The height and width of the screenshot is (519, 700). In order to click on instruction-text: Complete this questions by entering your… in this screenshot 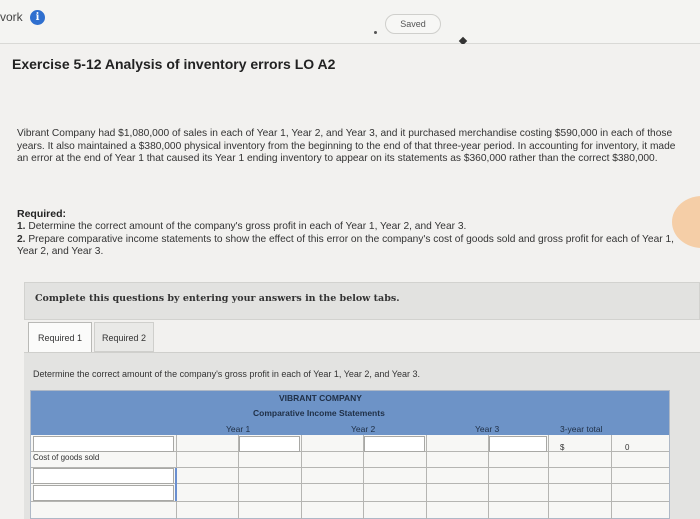, I will do `click(217, 298)`.